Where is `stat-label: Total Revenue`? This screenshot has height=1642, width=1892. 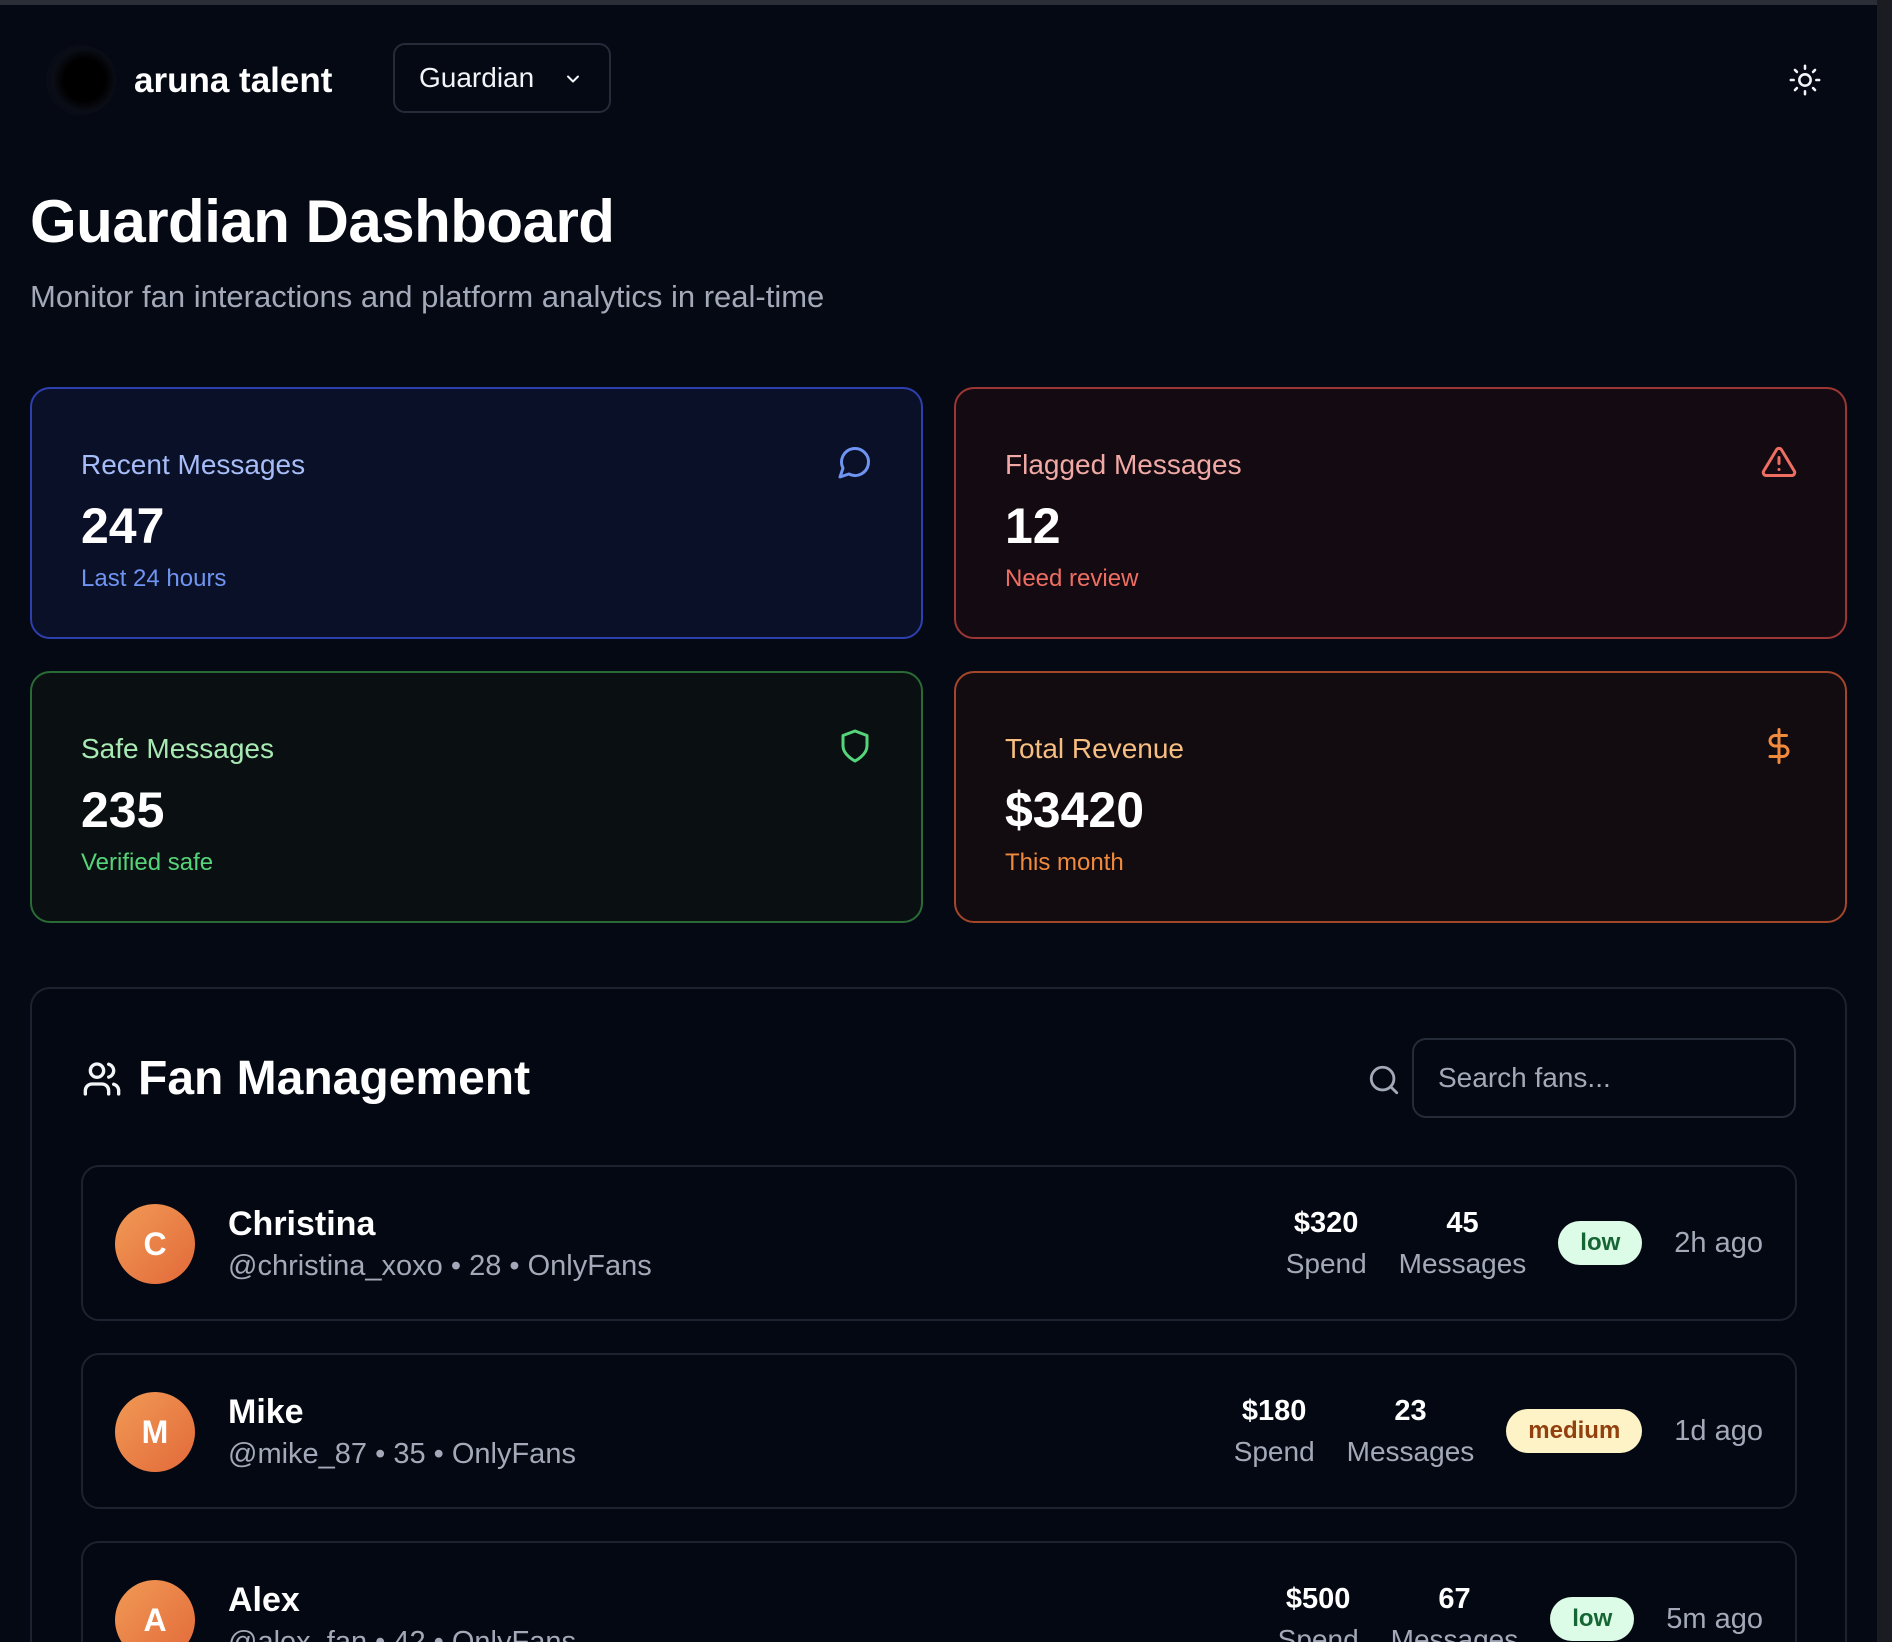
stat-label: Total Revenue is located at coordinates (1095, 748).